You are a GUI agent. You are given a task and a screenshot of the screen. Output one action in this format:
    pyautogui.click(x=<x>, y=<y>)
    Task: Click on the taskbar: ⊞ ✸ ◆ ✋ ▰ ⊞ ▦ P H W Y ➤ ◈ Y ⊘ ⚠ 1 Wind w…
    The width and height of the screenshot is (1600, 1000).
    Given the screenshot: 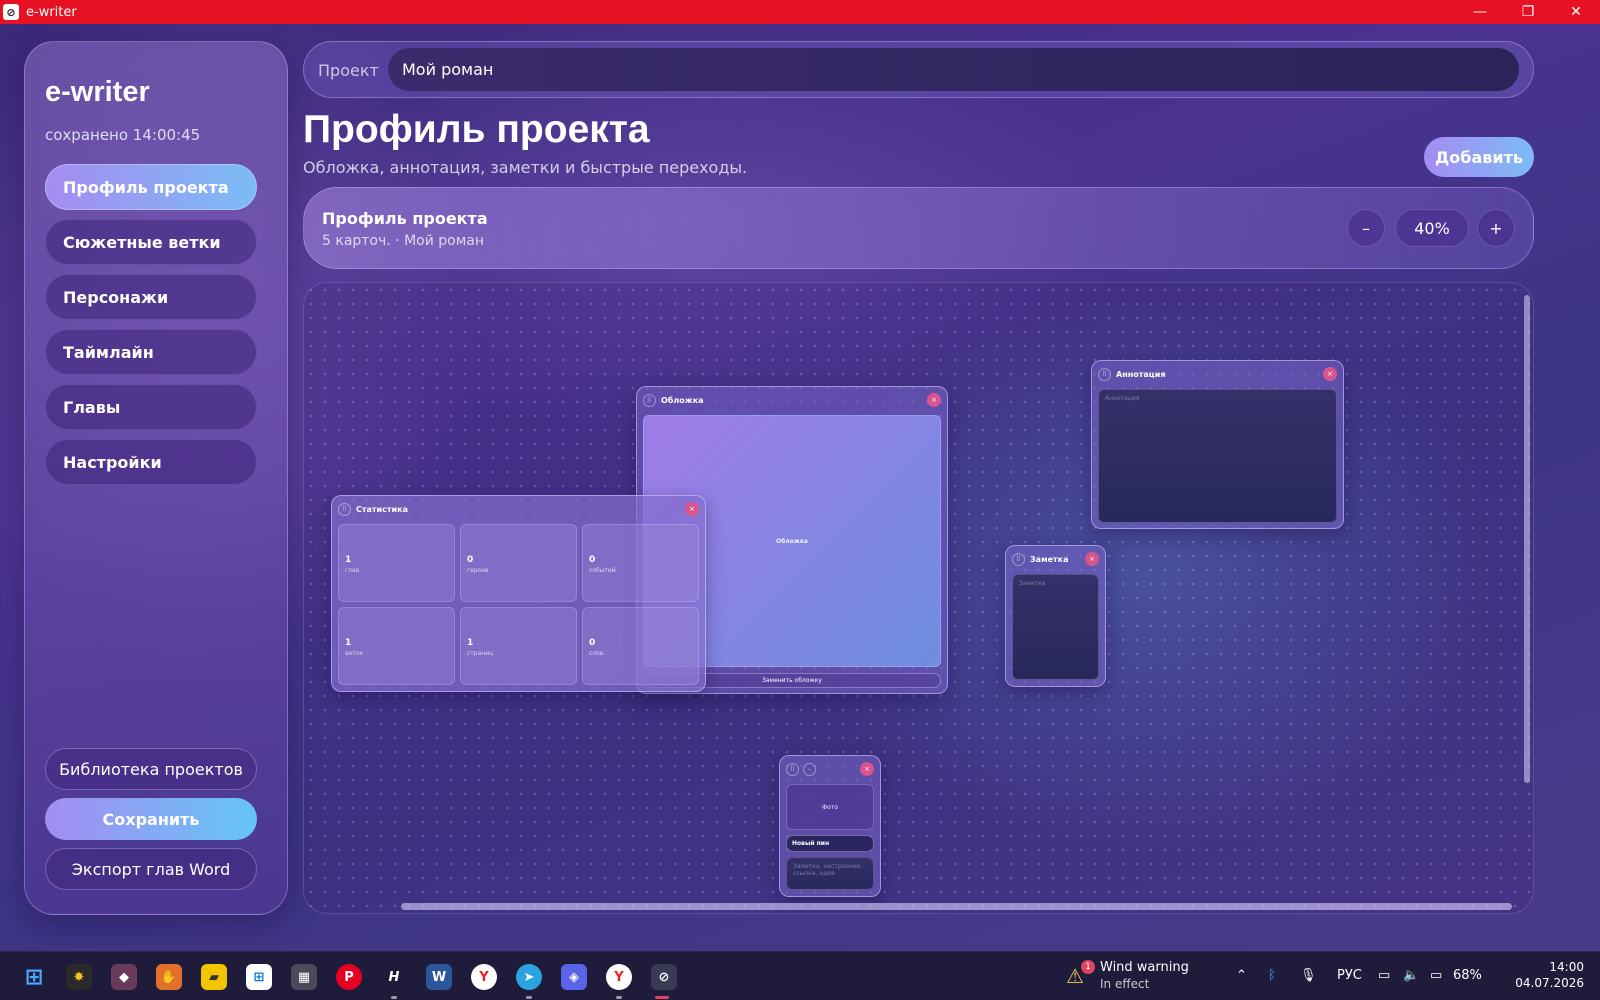 What is the action you would take?
    pyautogui.click(x=800, y=975)
    